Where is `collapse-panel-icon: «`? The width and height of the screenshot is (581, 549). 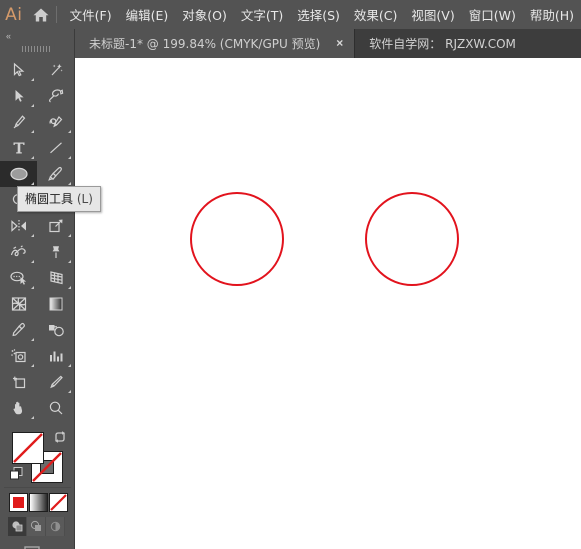
collapse-panel-icon: « is located at coordinates (37, 36).